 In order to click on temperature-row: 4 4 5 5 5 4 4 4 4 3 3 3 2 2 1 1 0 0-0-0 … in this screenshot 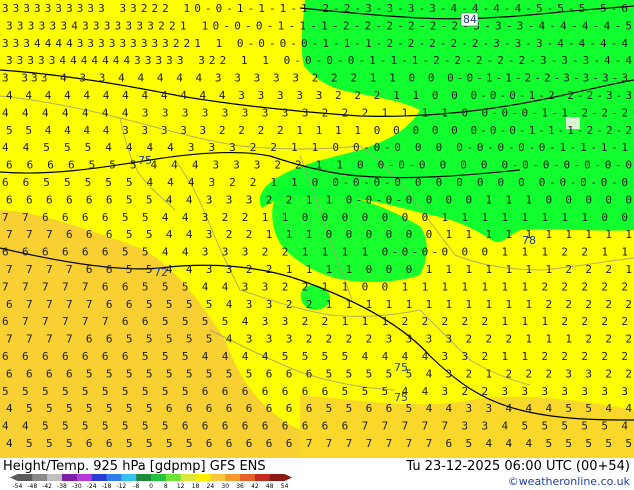, I will do `click(315, 147)`.